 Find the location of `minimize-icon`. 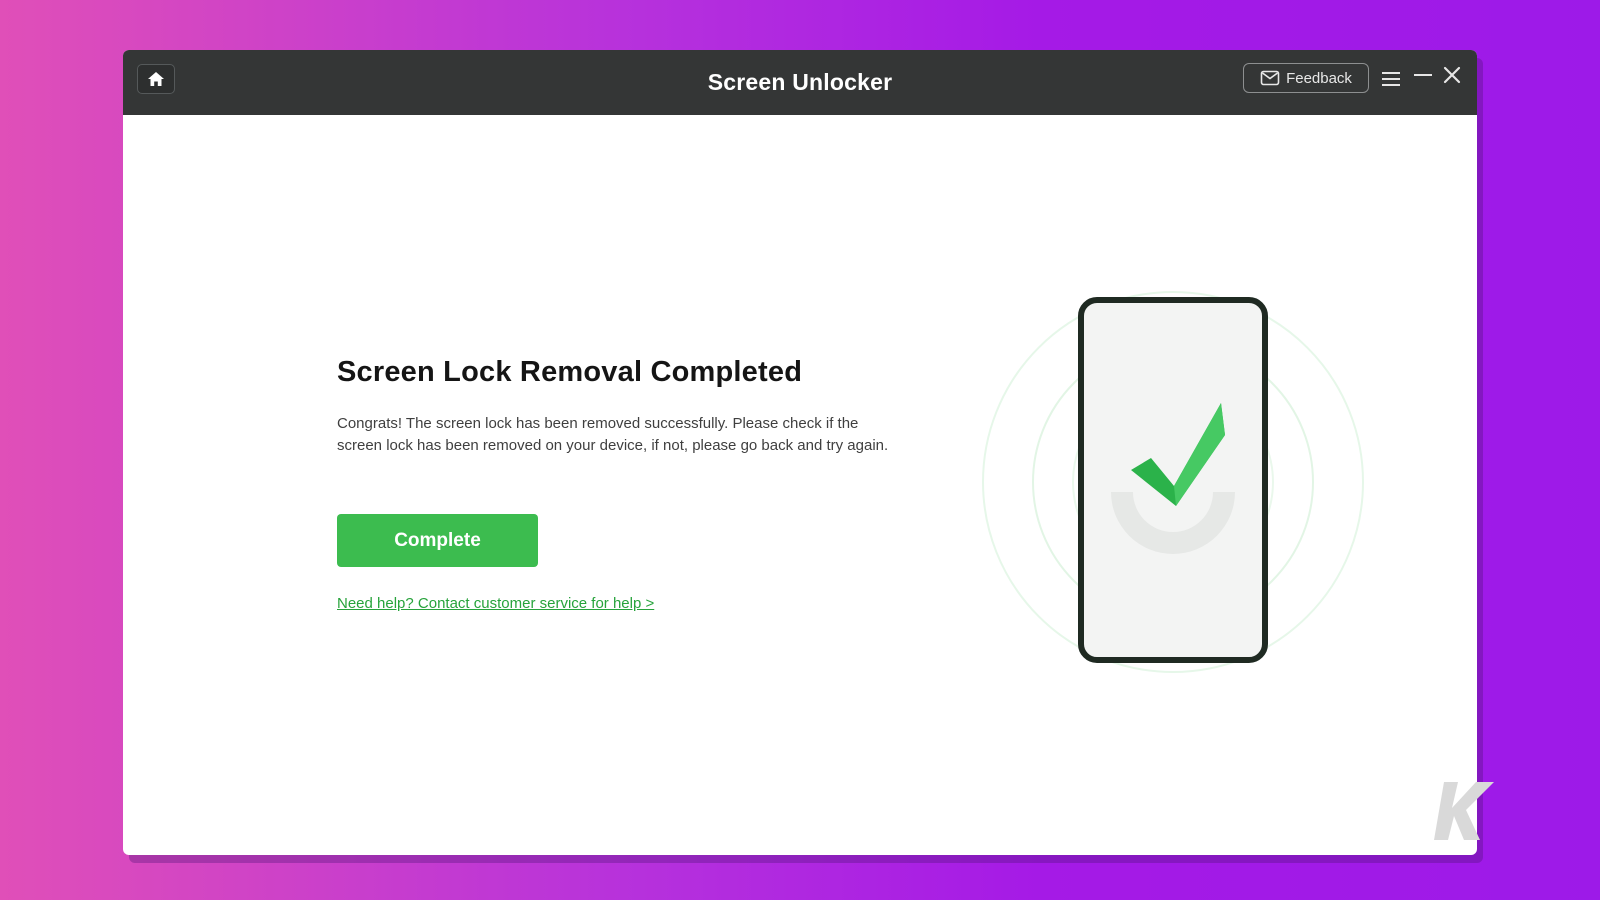

minimize-icon is located at coordinates (1423, 75).